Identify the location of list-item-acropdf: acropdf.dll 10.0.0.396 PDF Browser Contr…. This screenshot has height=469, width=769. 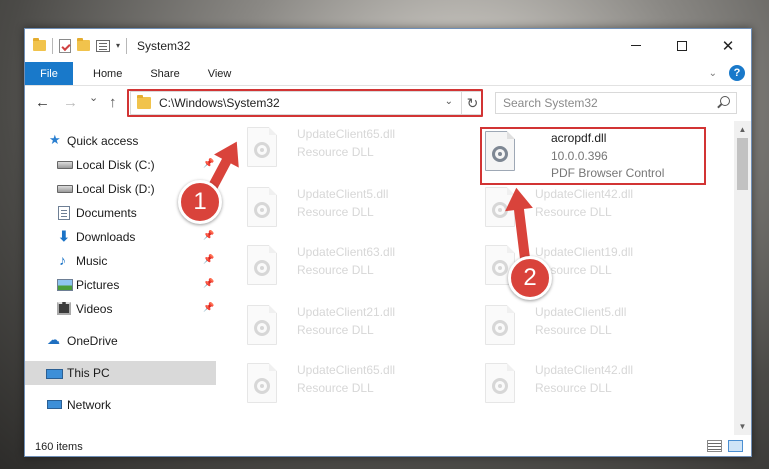
(594, 155).